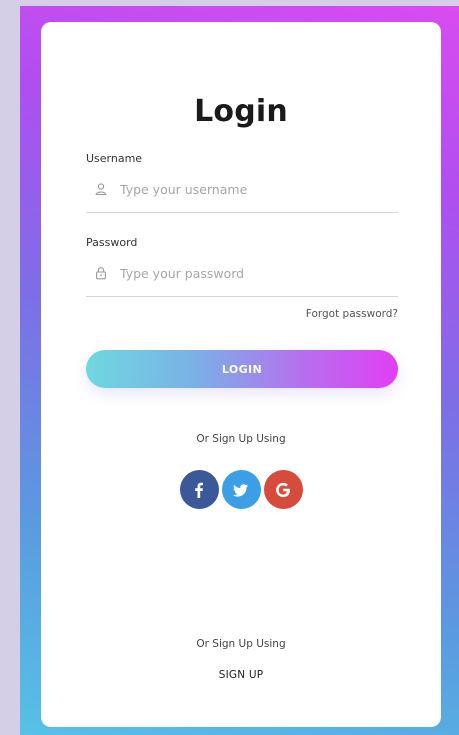 The image size is (459, 735). I want to click on username-field: Username, so click(242, 182).